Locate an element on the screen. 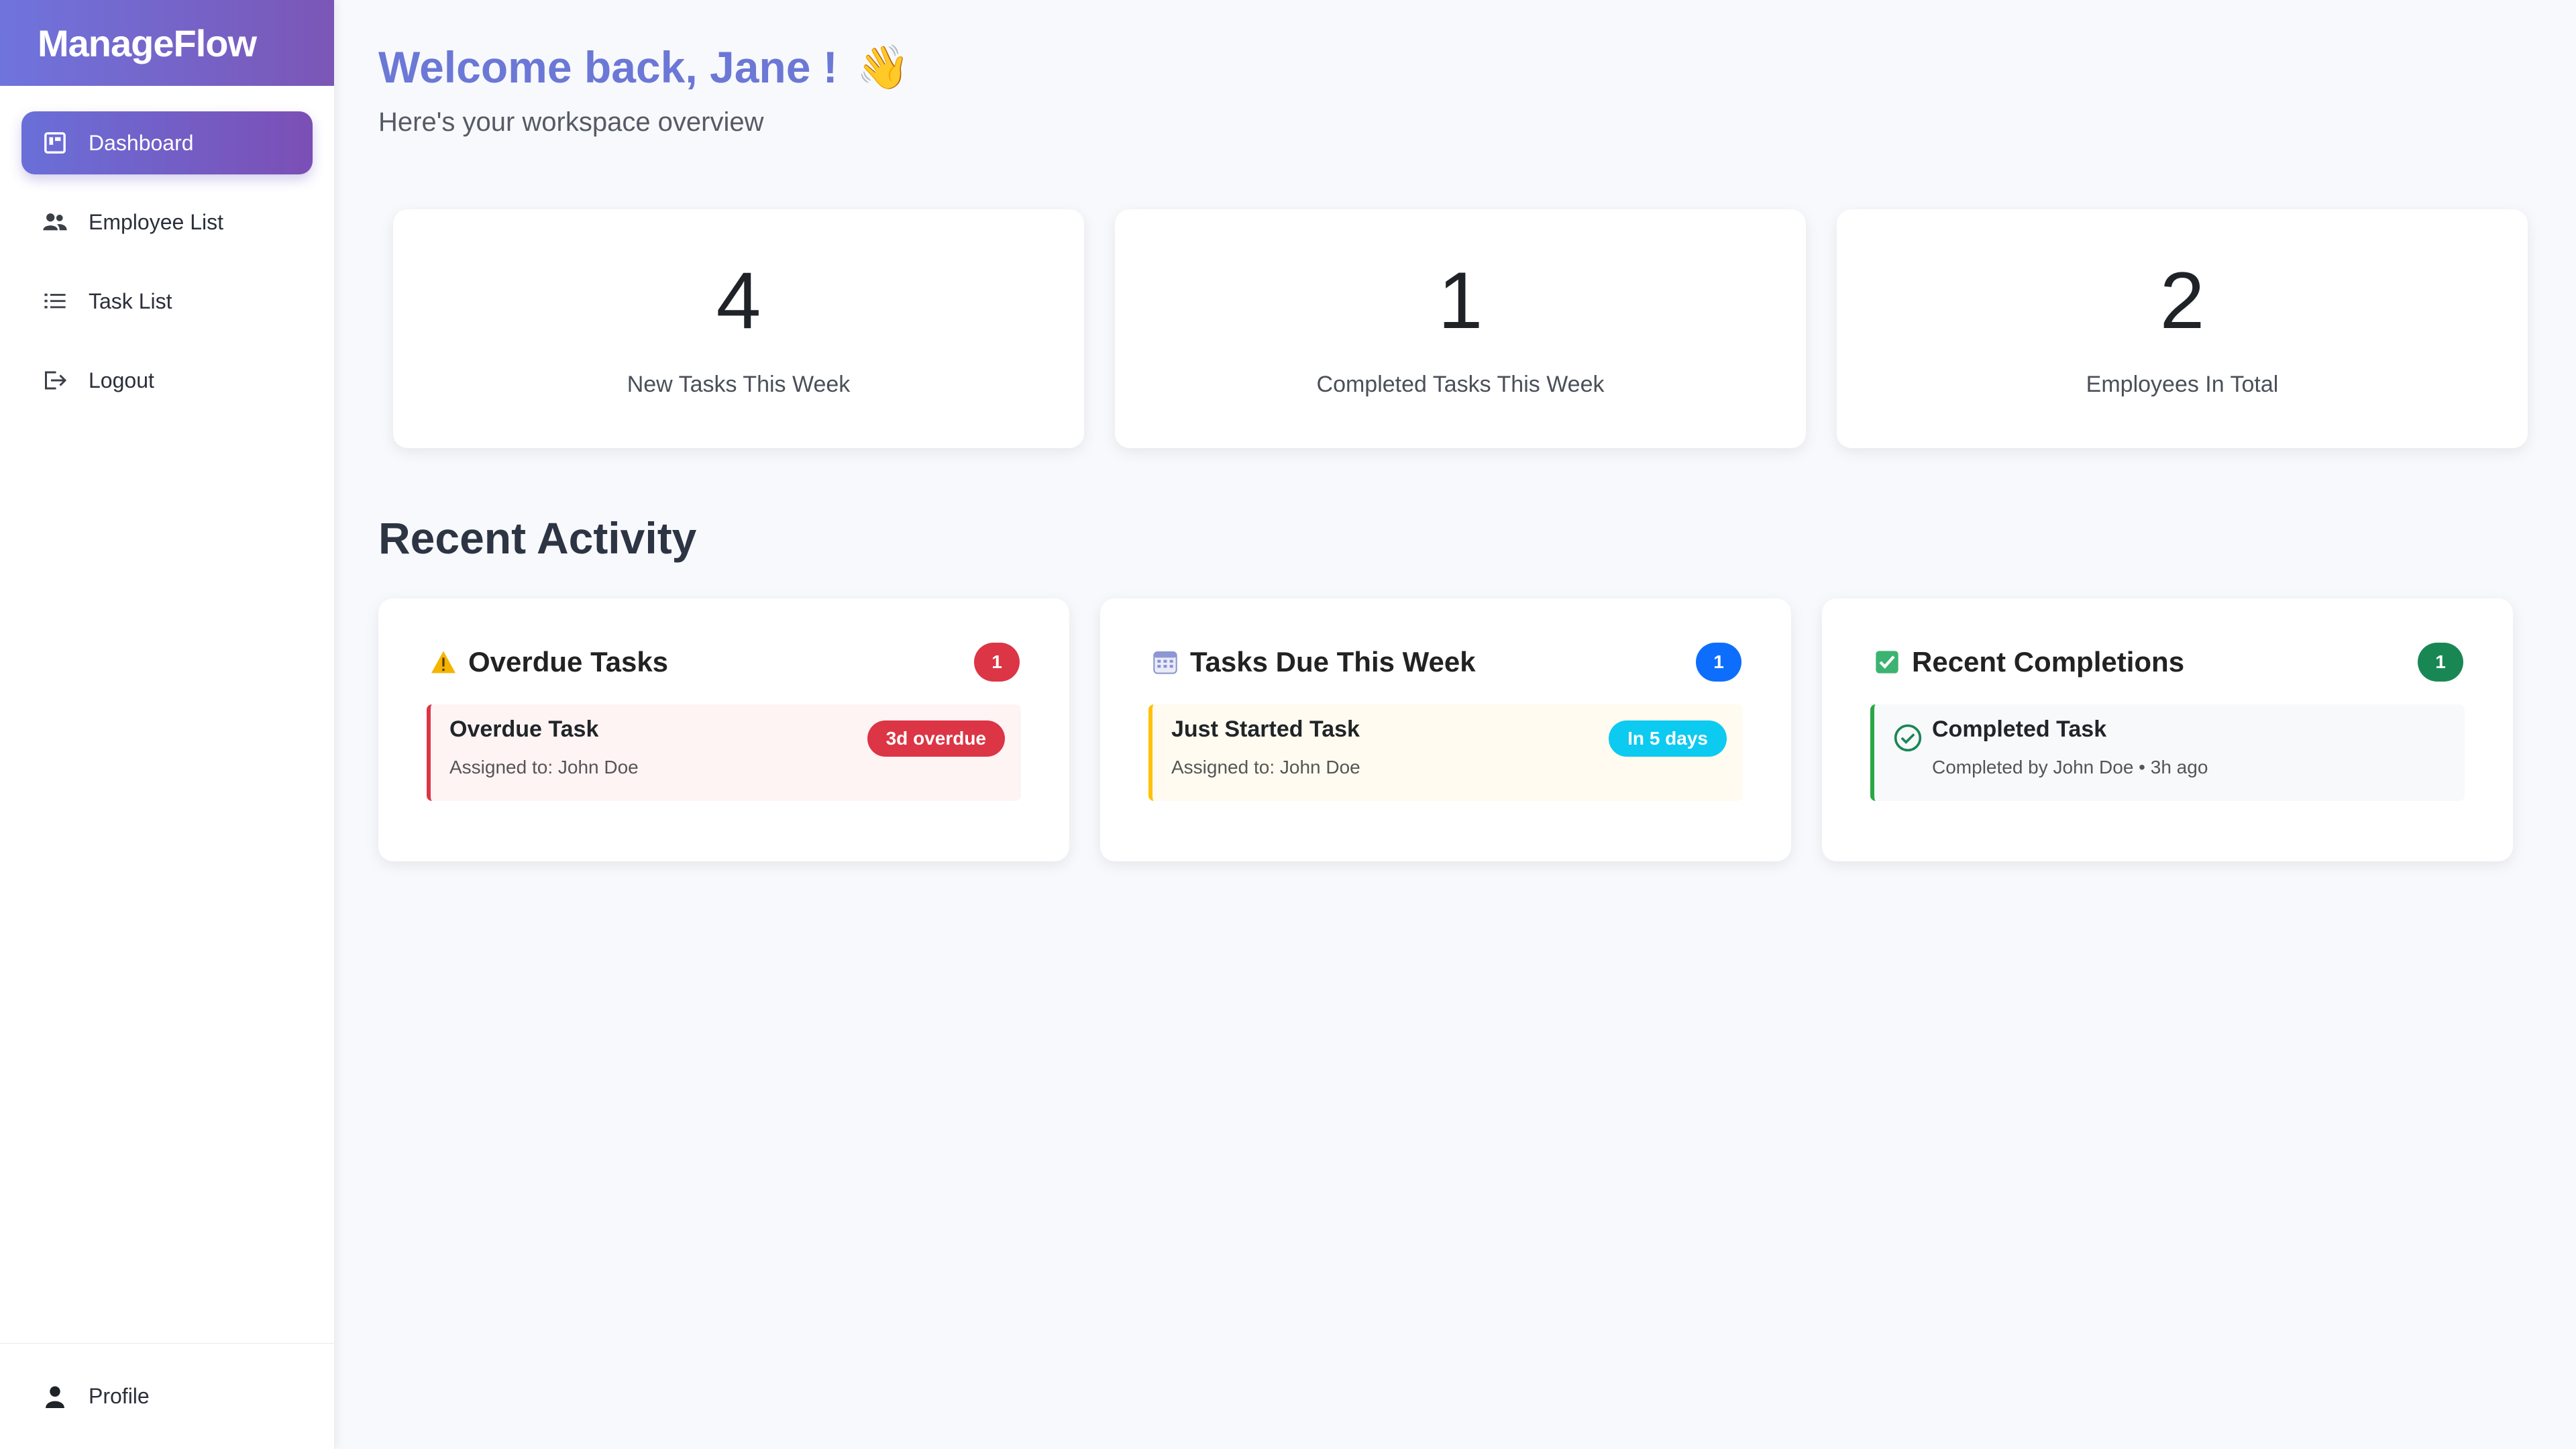 The image size is (2576, 1449). calendar-icon is located at coordinates (1165, 662).